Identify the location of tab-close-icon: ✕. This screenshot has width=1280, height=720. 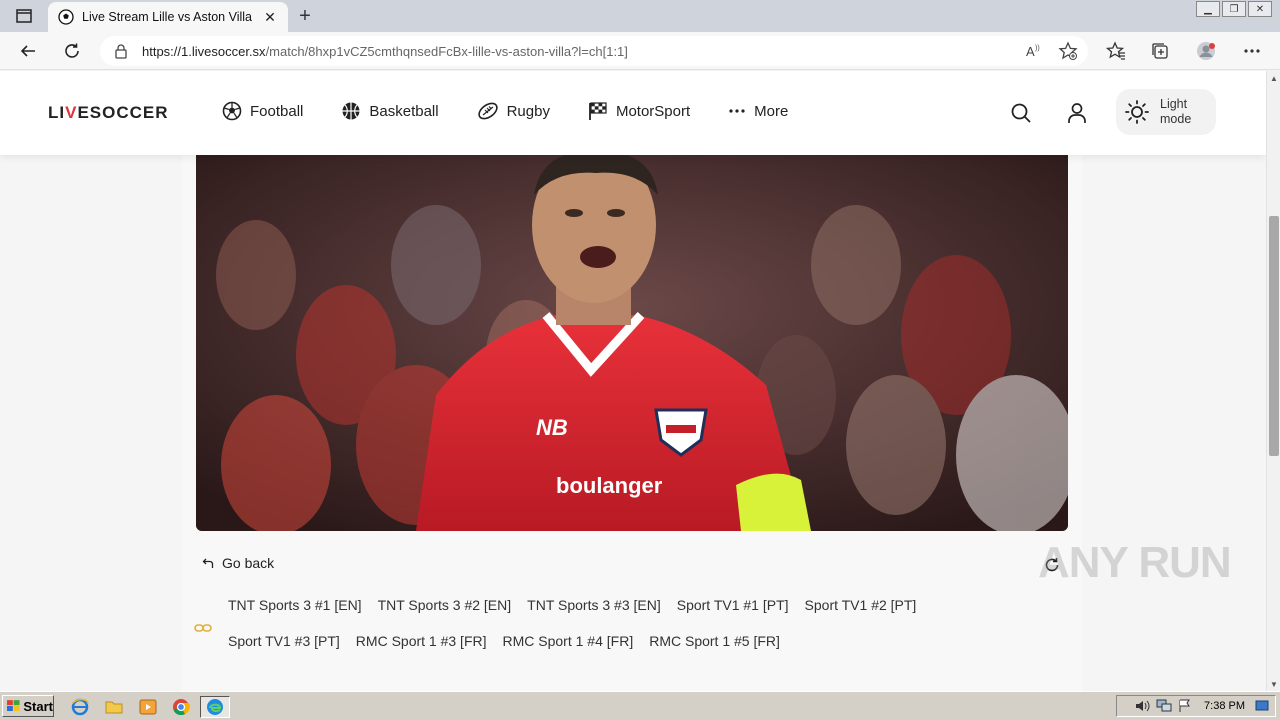
(270, 17).